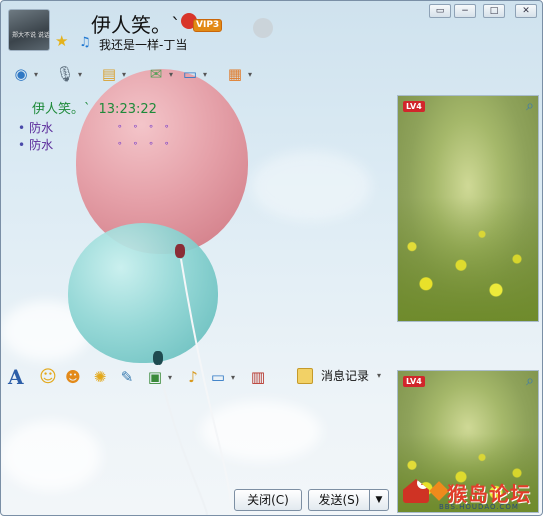  What do you see at coordinates (29, 30) in the screenshot?
I see `avatar: 郑大不说 说话` at bounding box center [29, 30].